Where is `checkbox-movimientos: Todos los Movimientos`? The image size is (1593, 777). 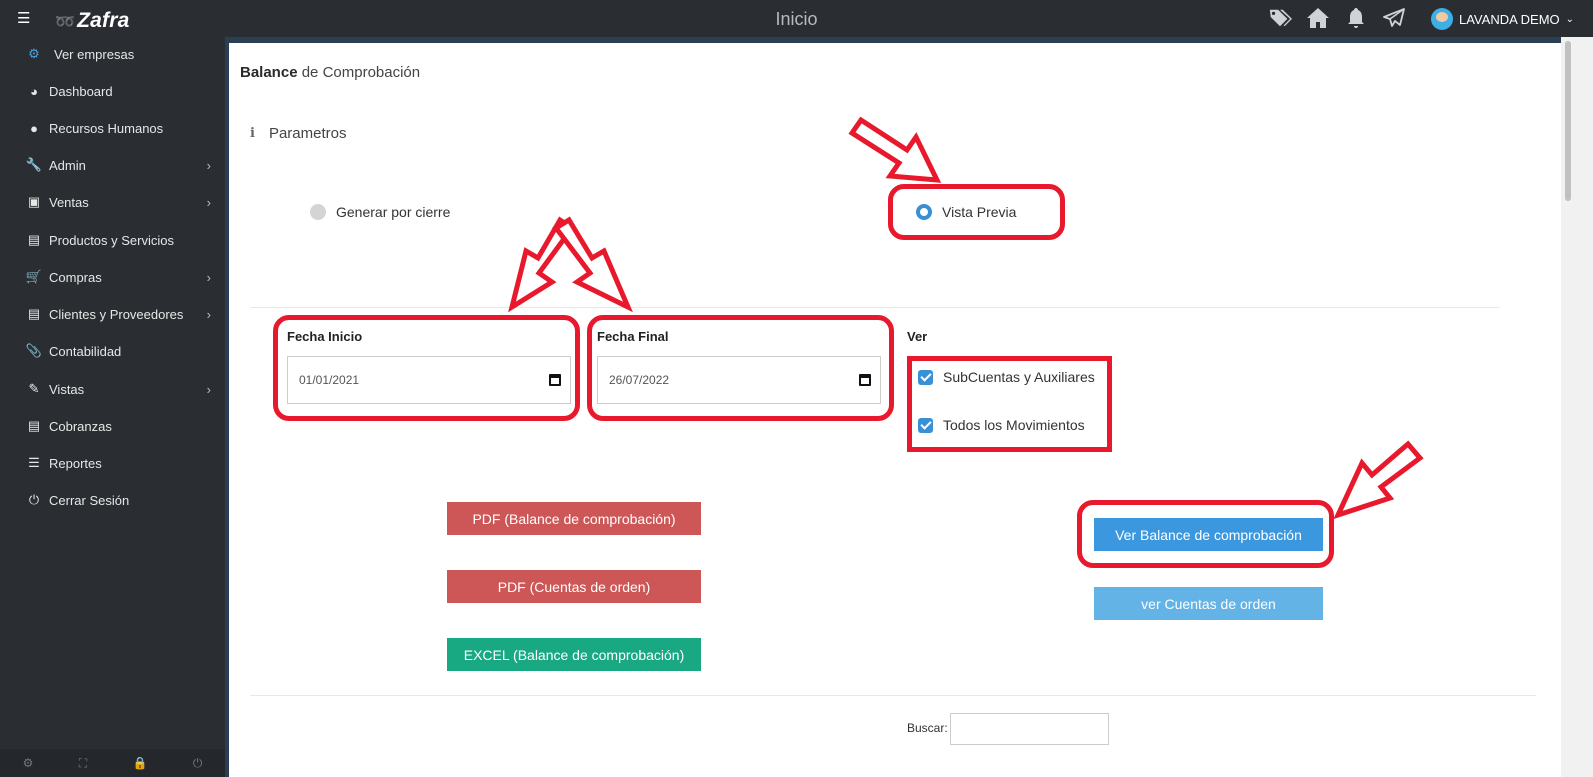 checkbox-movimientos: Todos los Movimientos is located at coordinates (1001, 425).